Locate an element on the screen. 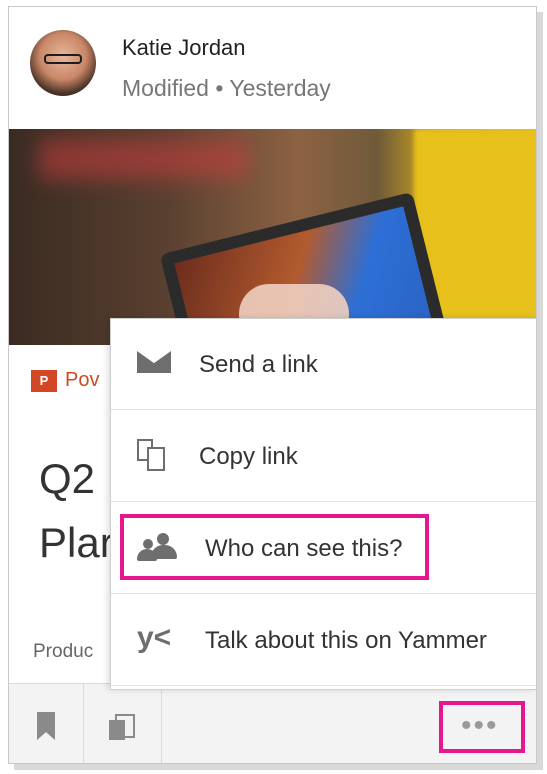  document-subtitle: Produc is located at coordinates (63, 651).